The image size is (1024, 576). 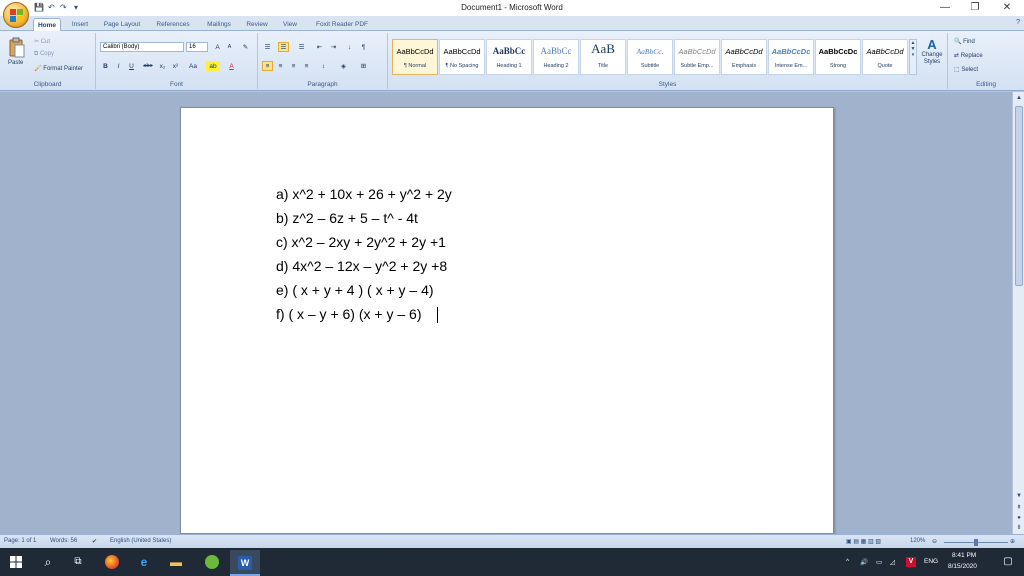 I want to click on borders-button: ⊞, so click(x=363, y=66).